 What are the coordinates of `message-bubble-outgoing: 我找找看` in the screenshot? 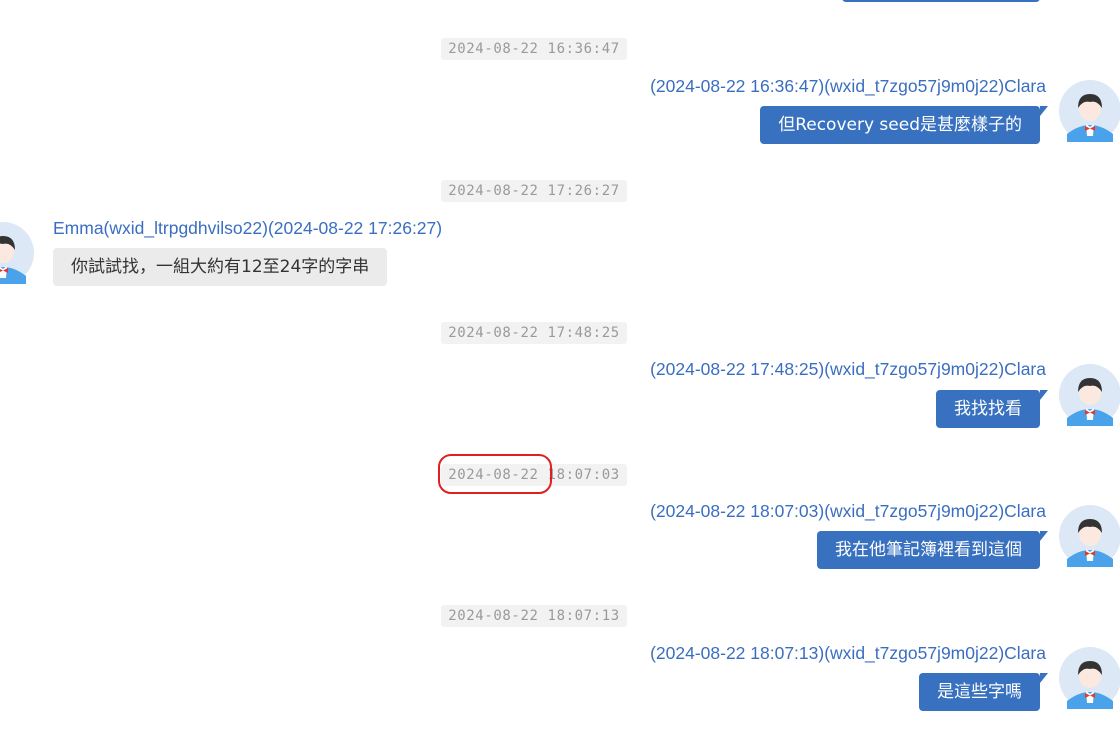 It's located at (992, 409).